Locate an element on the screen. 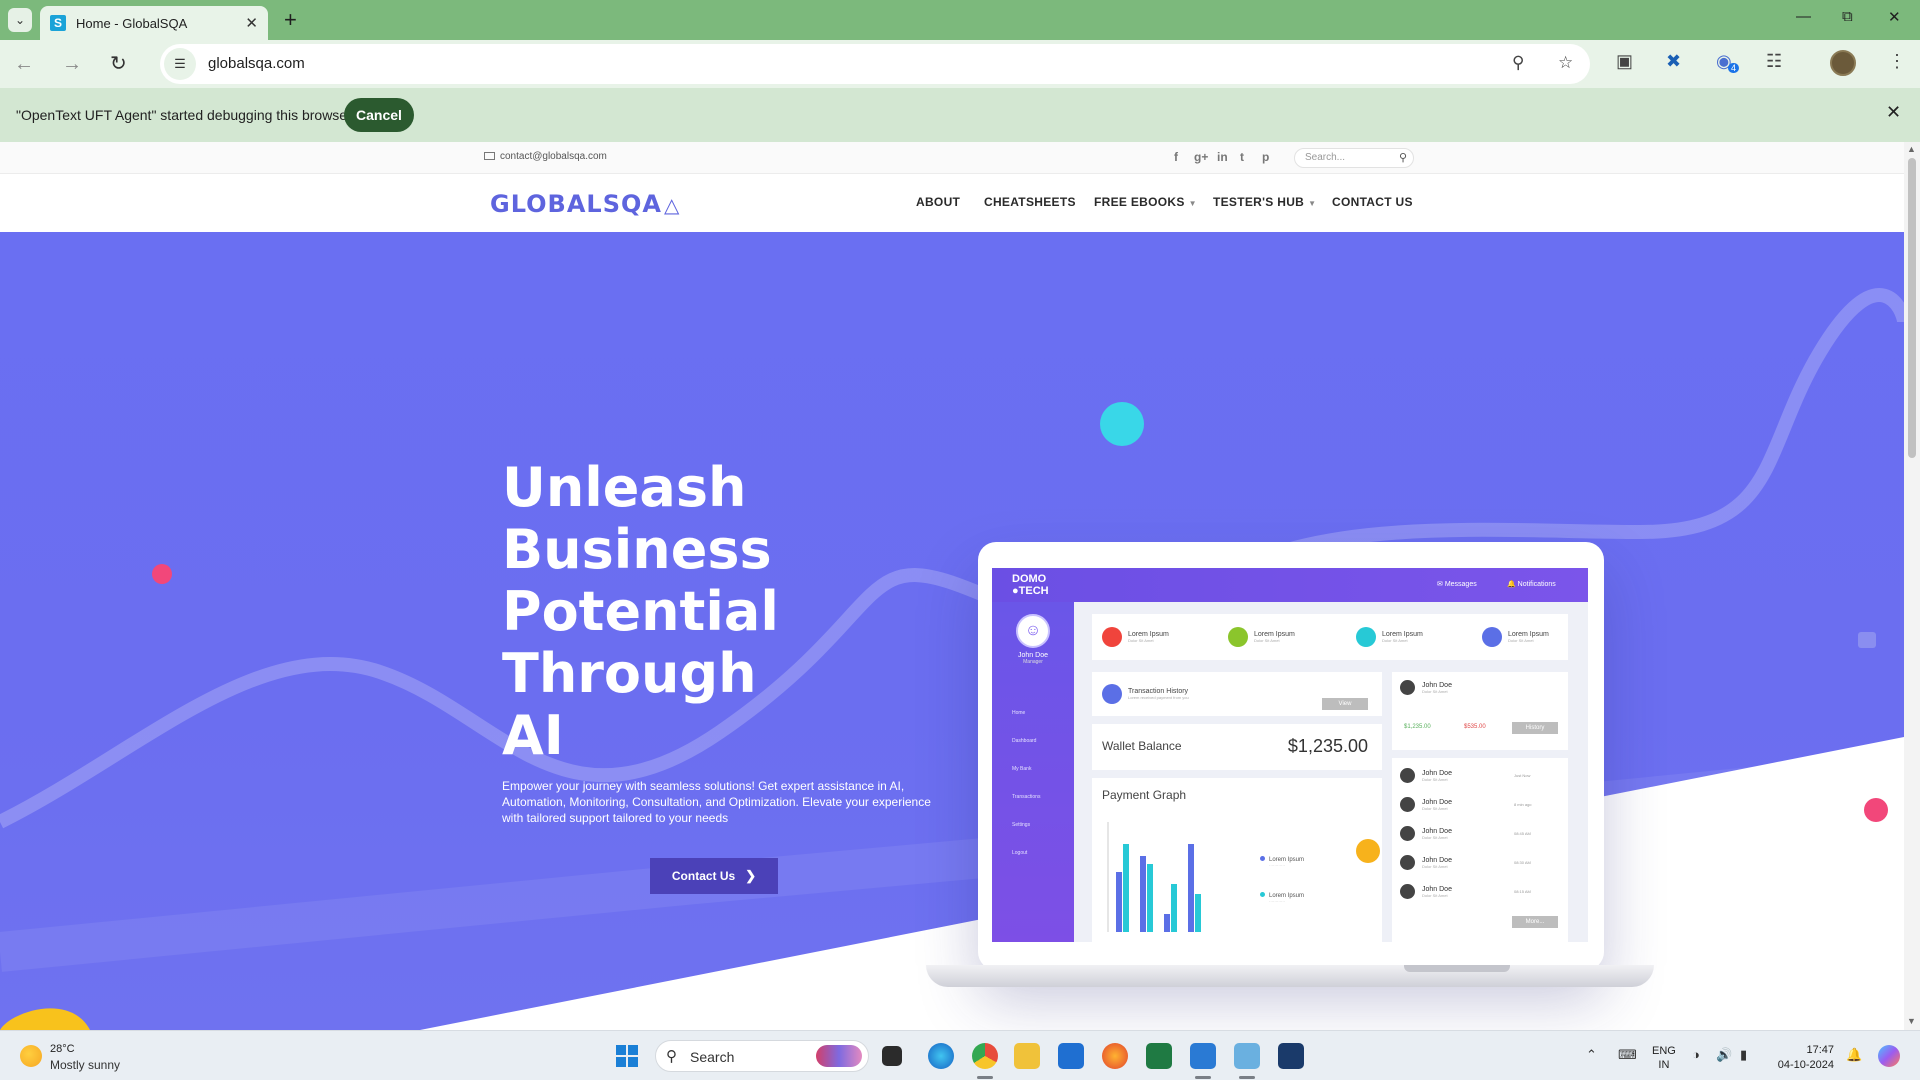 This screenshot has height=1080, width=1920. azure-icon is located at coordinates (1291, 1056).